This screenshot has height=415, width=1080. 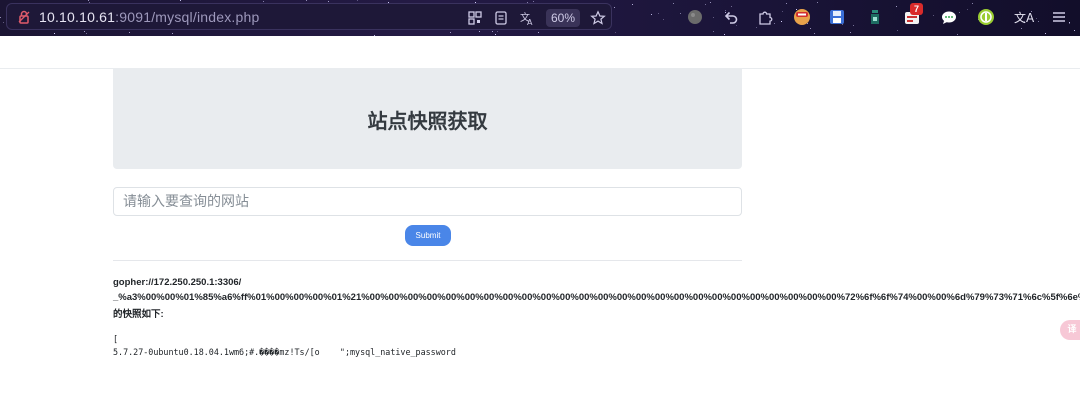 I want to click on jumbotron-header: 站点快照获取, so click(x=427, y=119).